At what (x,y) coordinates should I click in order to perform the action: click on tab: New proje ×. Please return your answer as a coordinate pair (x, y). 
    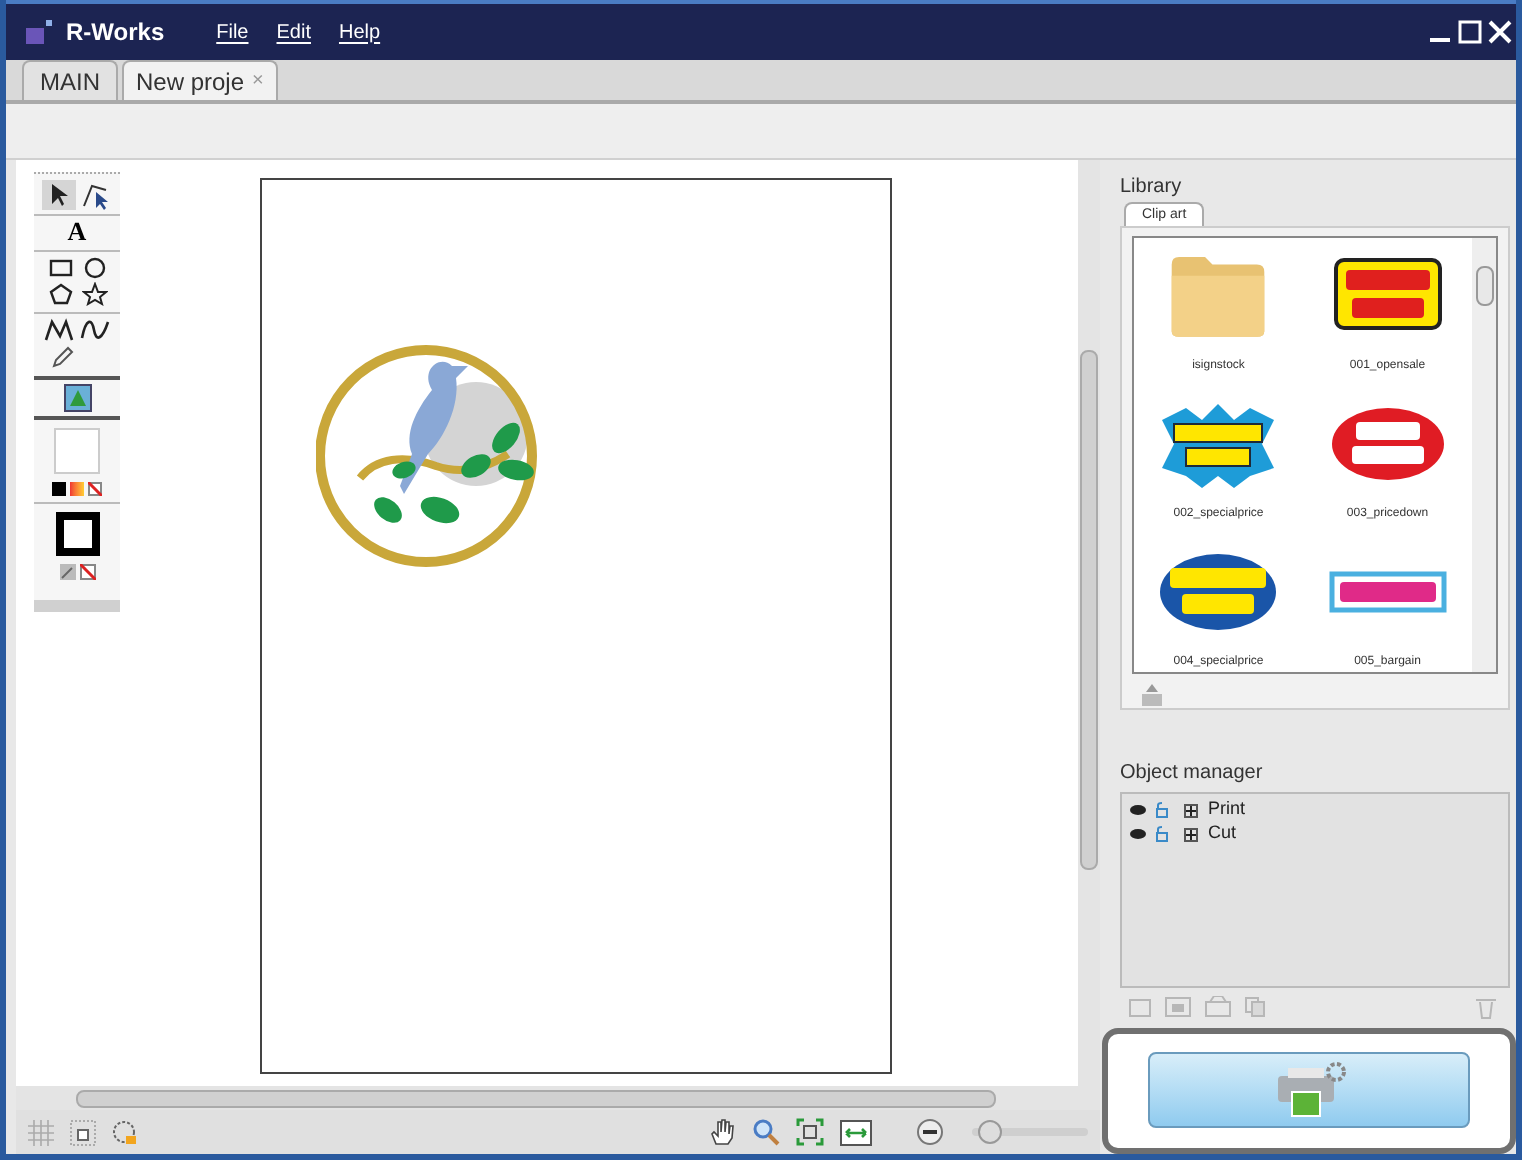
    Looking at the image, I should click on (200, 80).